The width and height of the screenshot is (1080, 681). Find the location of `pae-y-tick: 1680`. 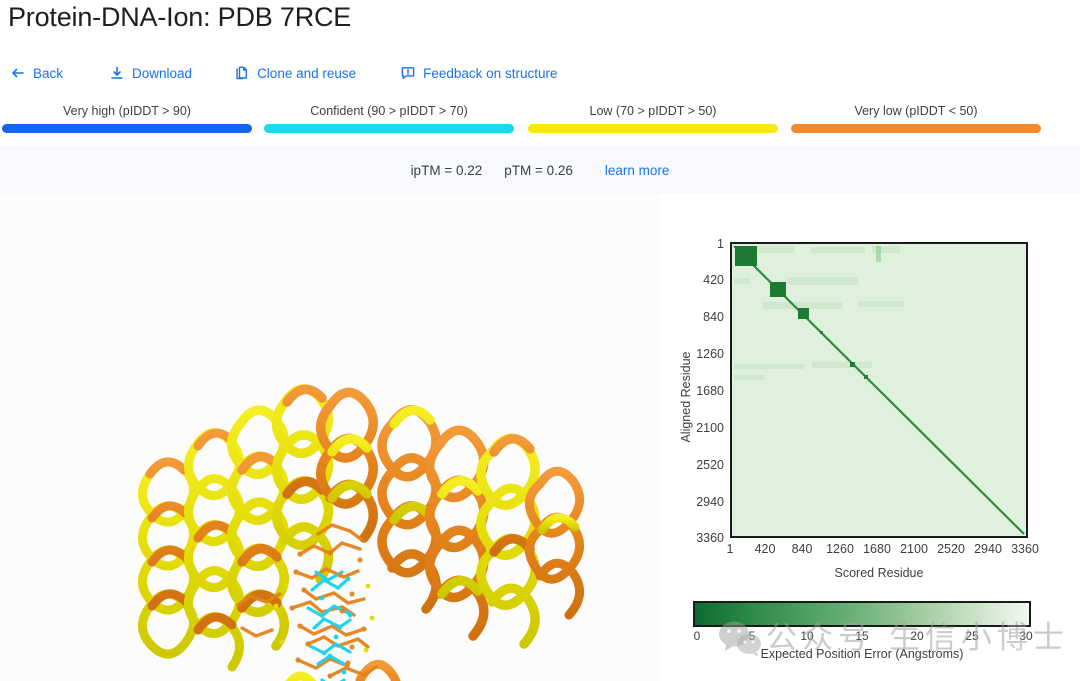

pae-y-tick: 1680 is located at coordinates (710, 391).